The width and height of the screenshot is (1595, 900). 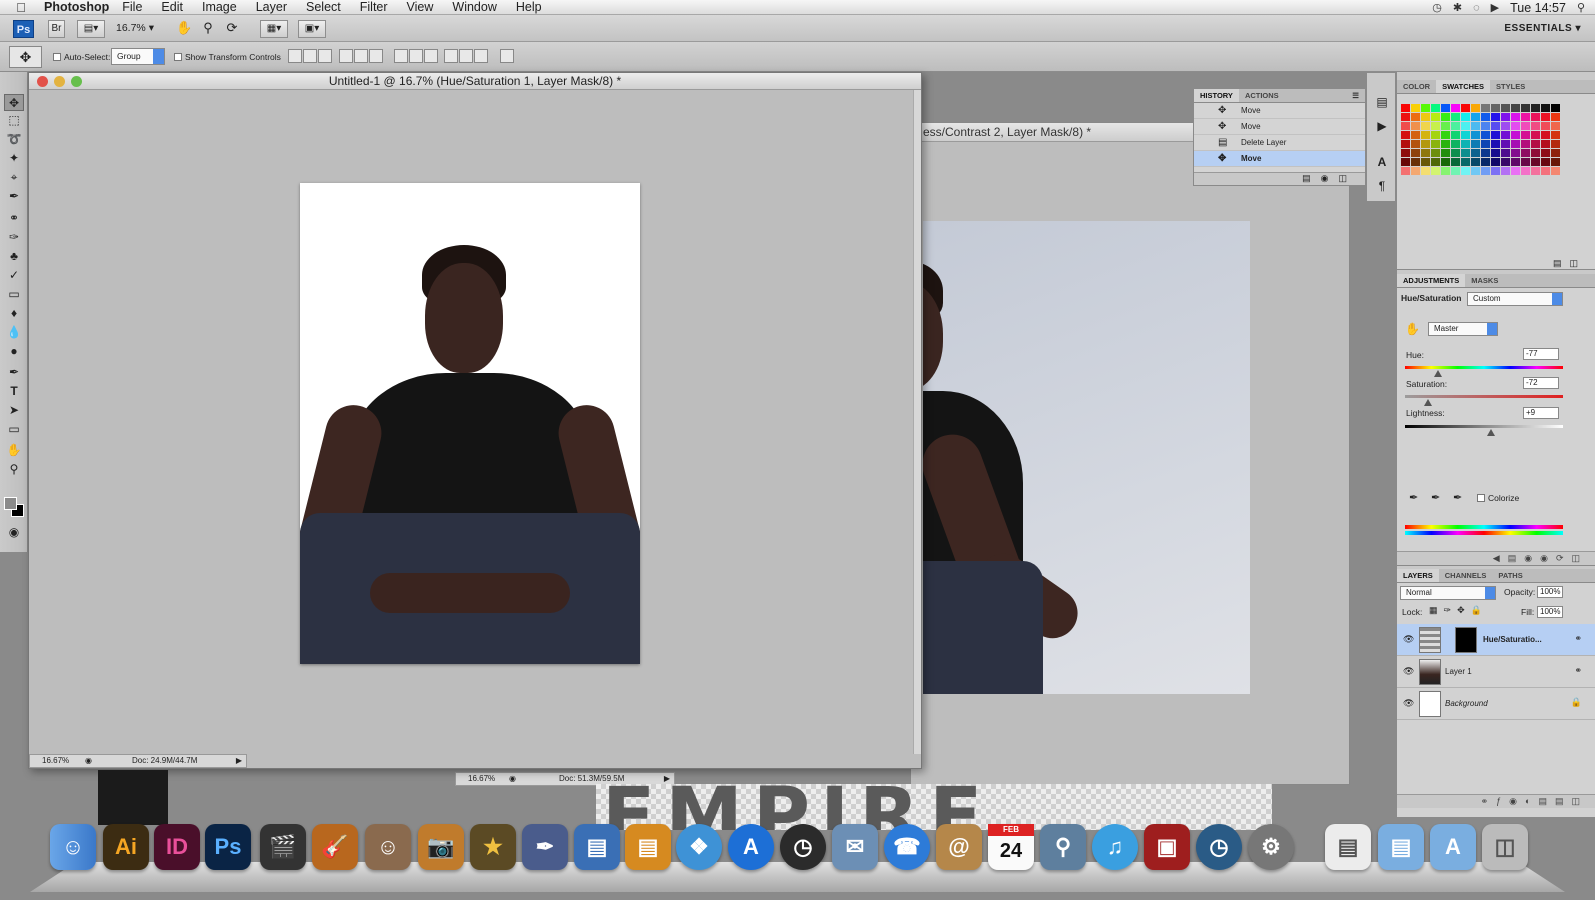 What do you see at coordinates (14, 256) in the screenshot?
I see `clone-stamp-tool-icon: ♣` at bounding box center [14, 256].